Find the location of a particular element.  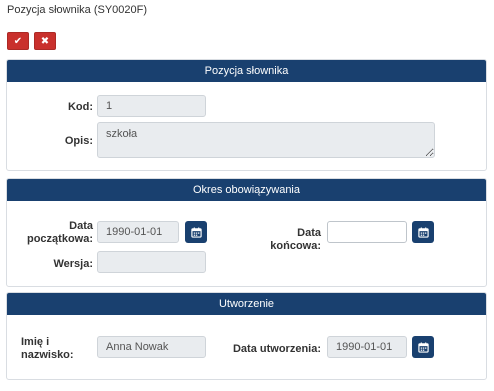

check-icon: ✔ is located at coordinates (18, 41).